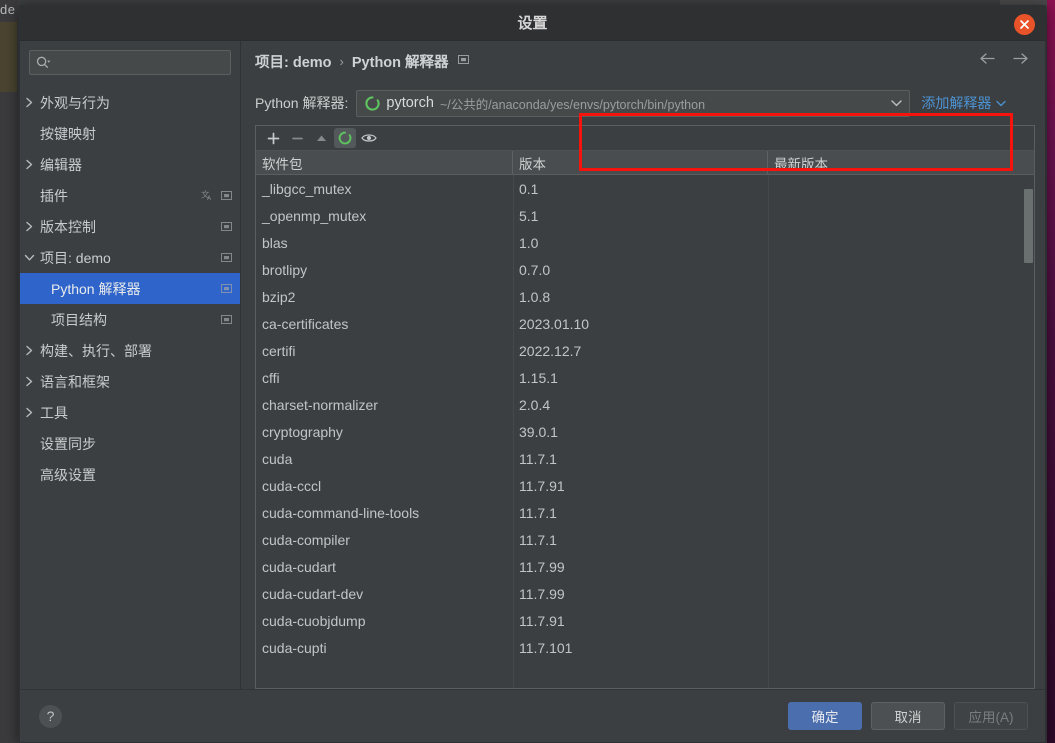  I want to click on sidebar-item-5: 项目: demo, so click(130, 257).